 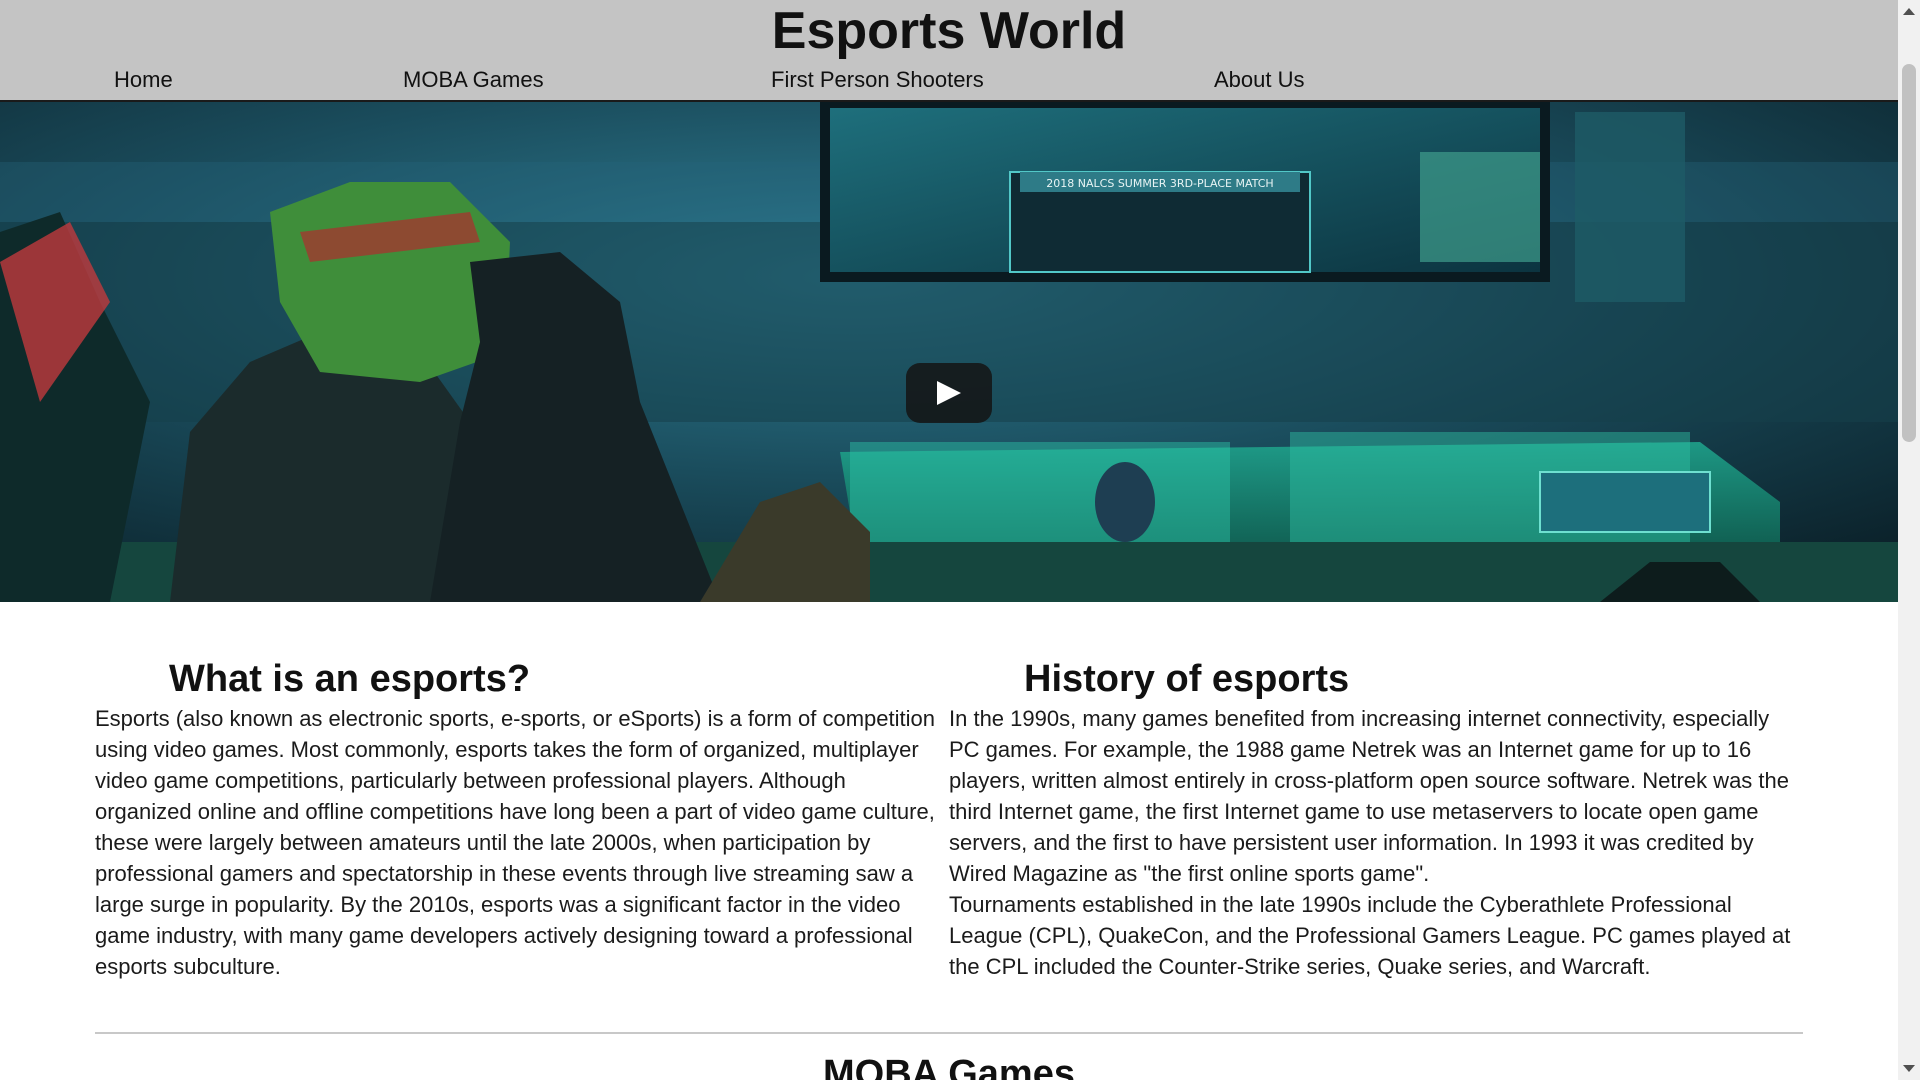 I want to click on play-button, so click(x=949, y=393).